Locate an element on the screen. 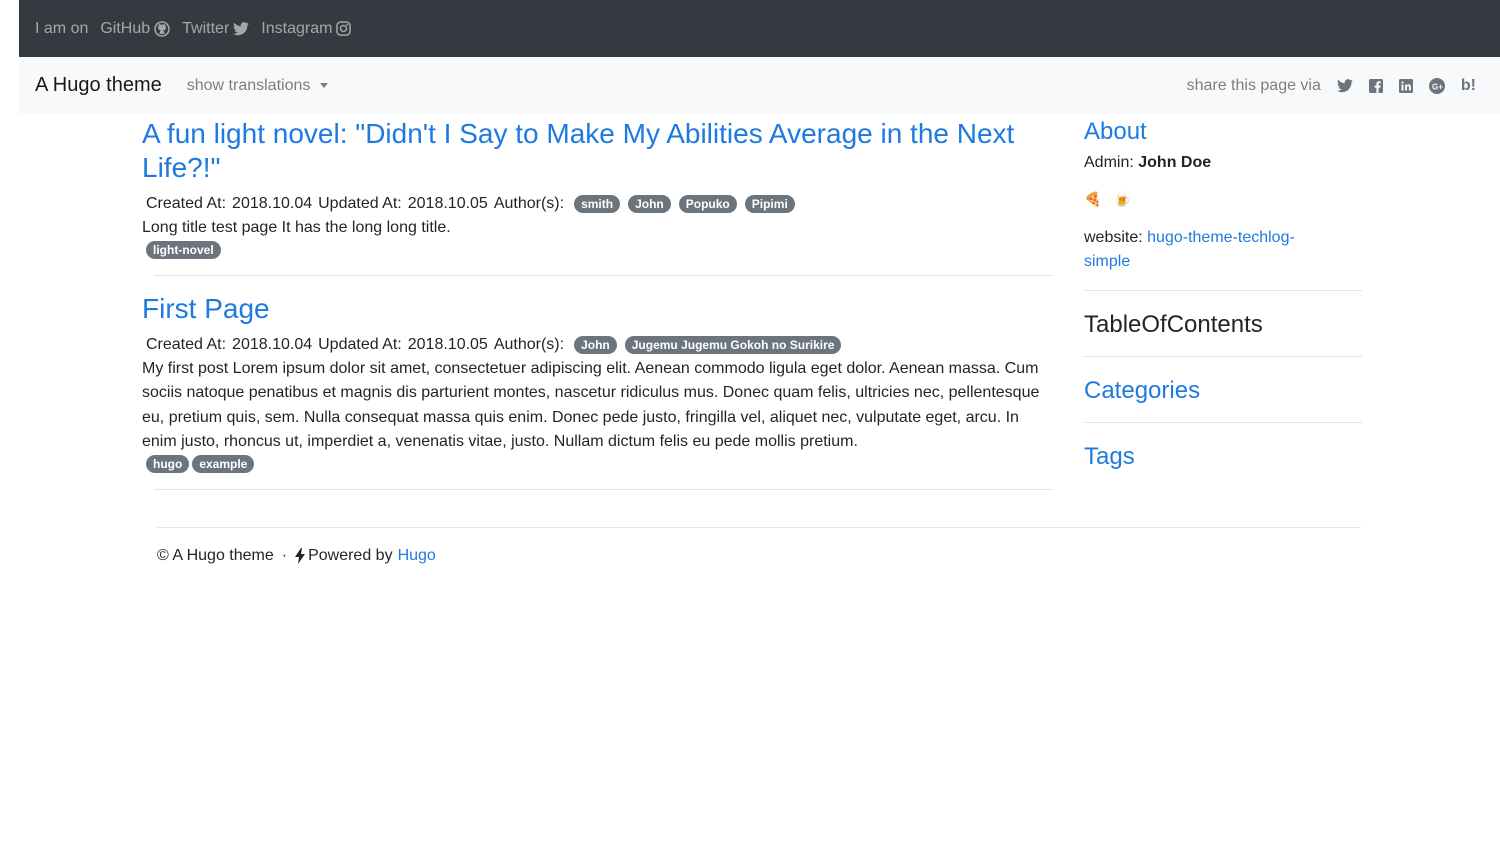 Image resolution: width=1500 pixels, height=867 pixels. chevron-down-icon is located at coordinates (324, 85).